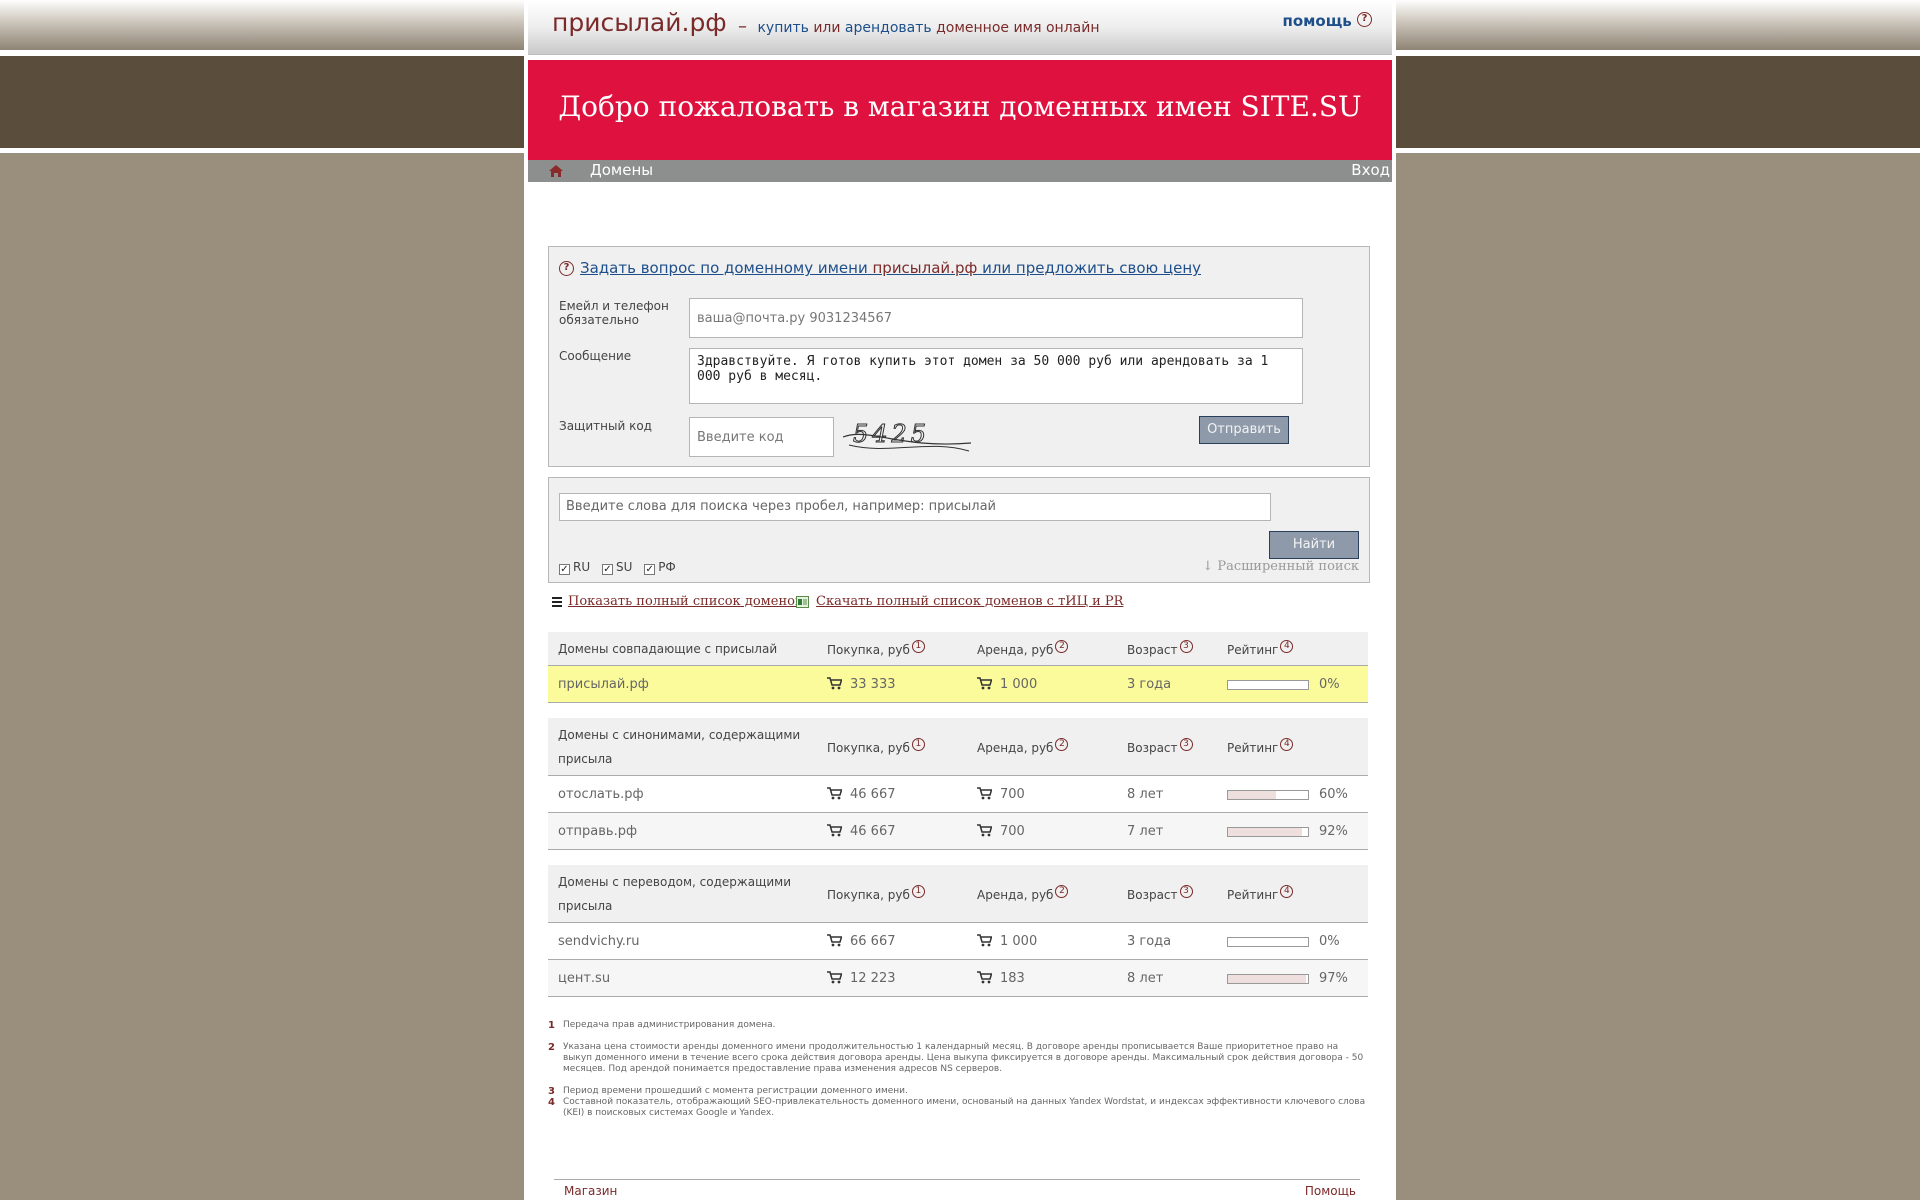  I want to click on zone-rf: ✓ РФ, so click(660, 567).